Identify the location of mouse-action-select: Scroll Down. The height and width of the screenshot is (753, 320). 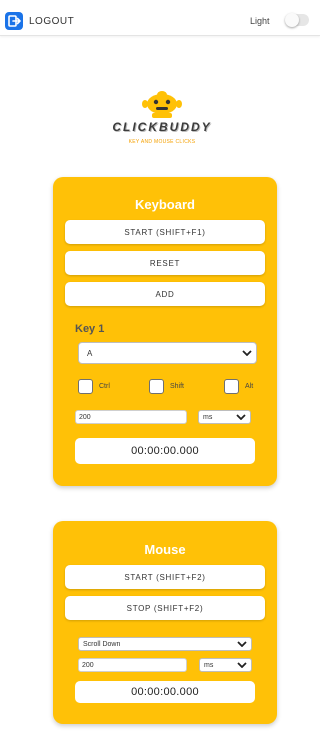
(165, 644).